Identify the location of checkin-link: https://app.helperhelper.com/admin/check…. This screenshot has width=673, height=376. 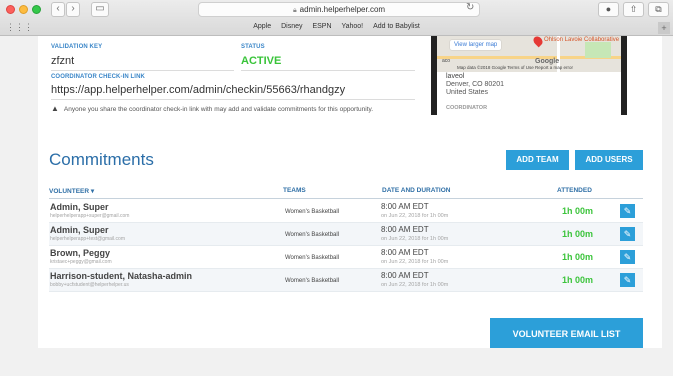
(198, 90).